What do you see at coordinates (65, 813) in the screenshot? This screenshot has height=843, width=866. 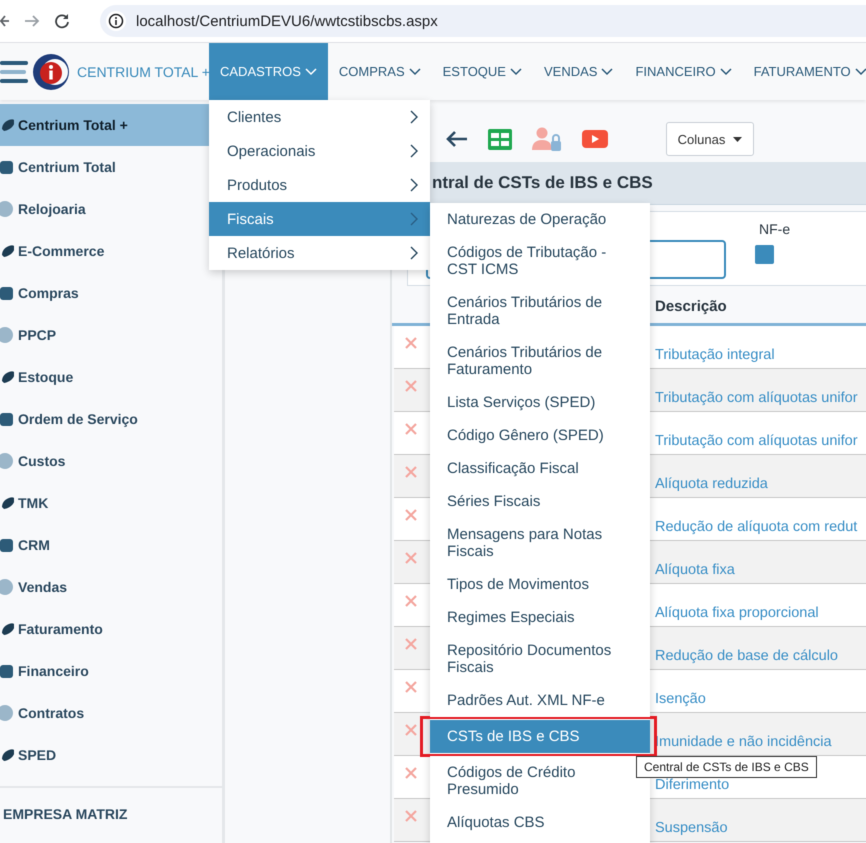 I see `company-name: EMPRESA MATRIZ` at bounding box center [65, 813].